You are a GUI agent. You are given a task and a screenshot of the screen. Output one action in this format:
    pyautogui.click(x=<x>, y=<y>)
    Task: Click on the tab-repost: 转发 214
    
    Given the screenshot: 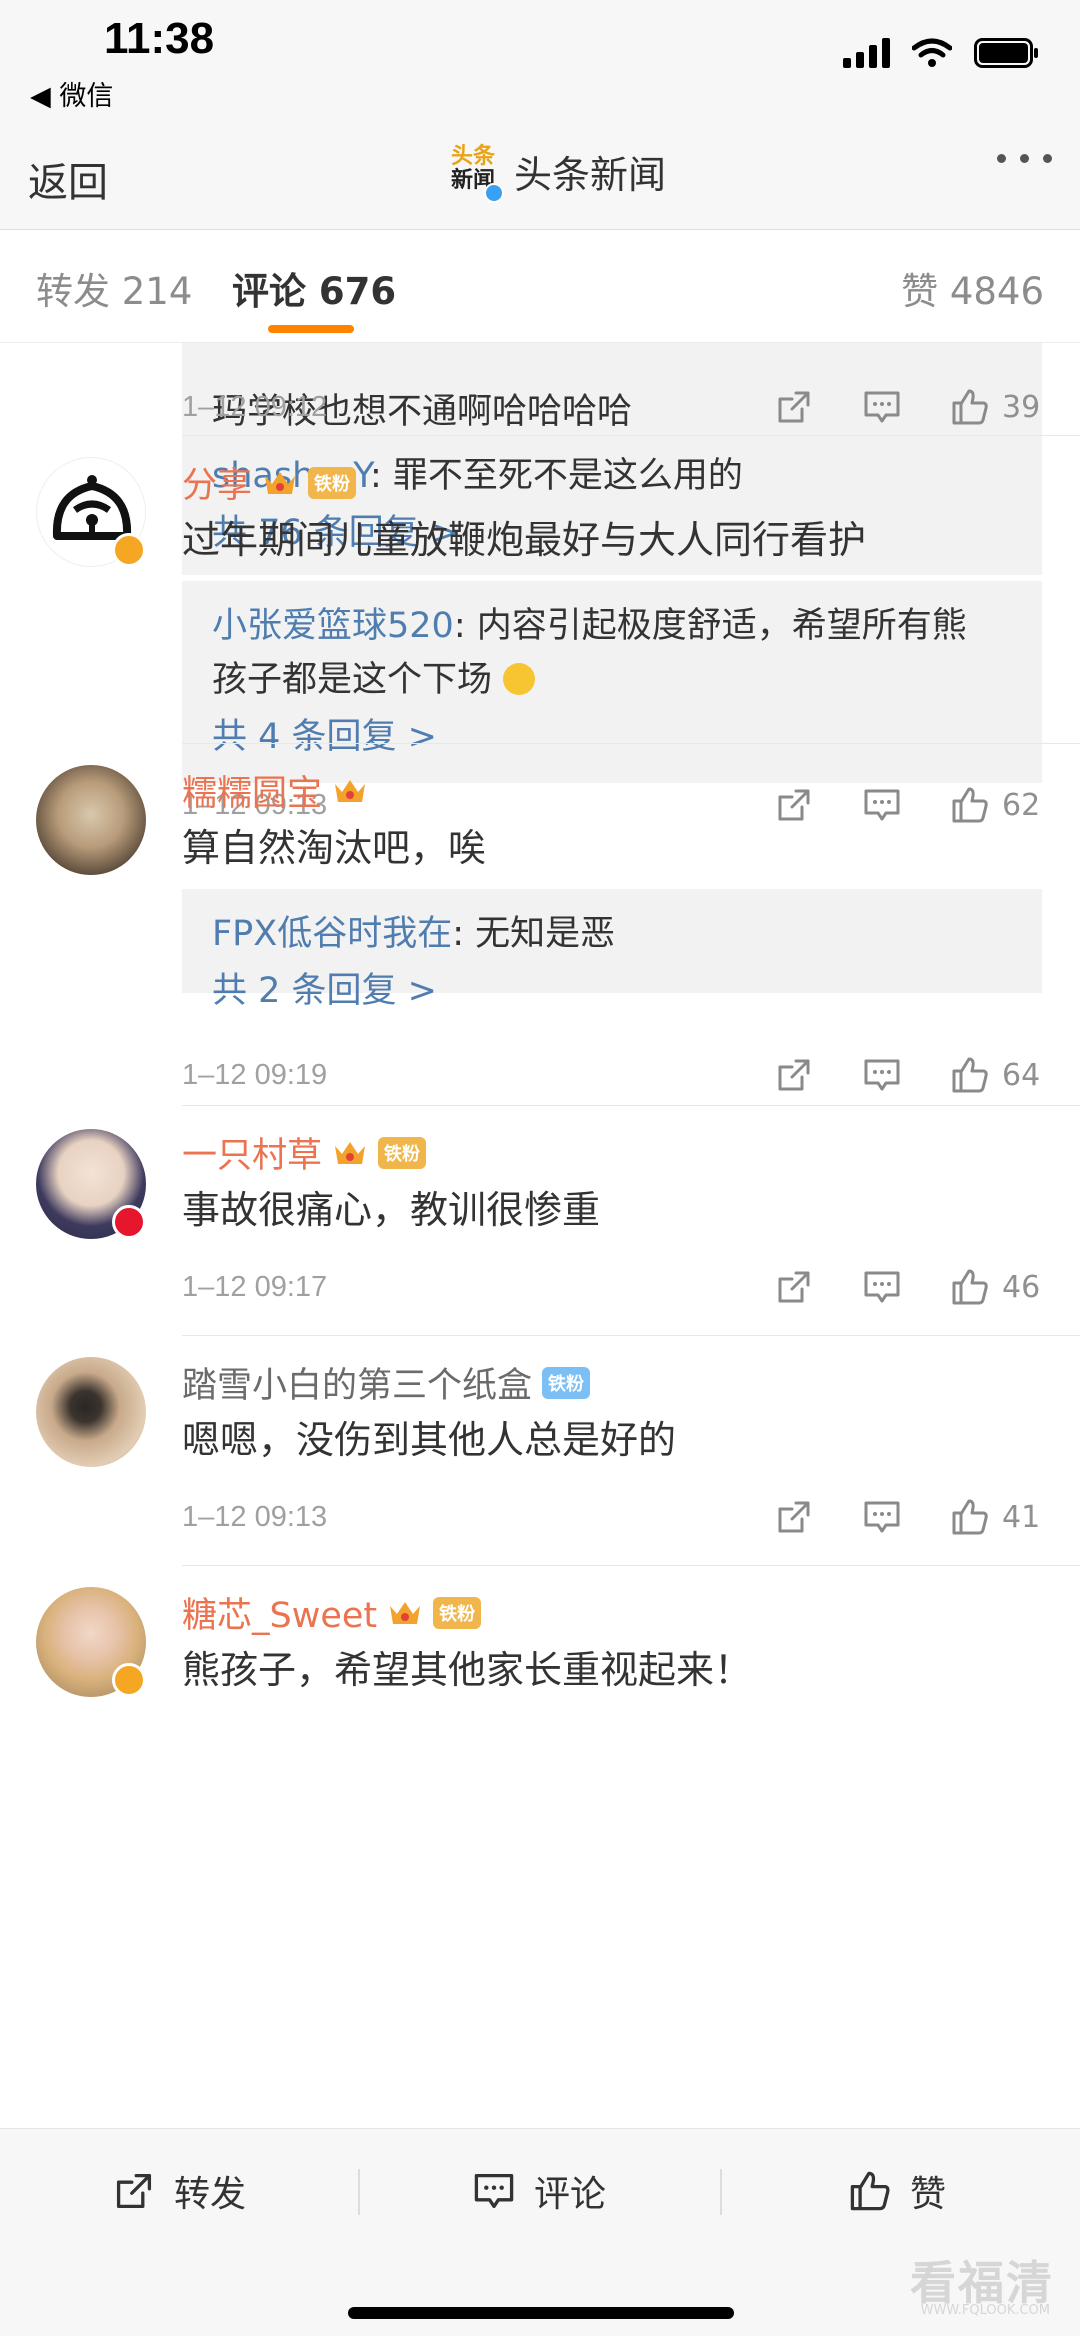 What is the action you would take?
    pyautogui.click(x=114, y=288)
    